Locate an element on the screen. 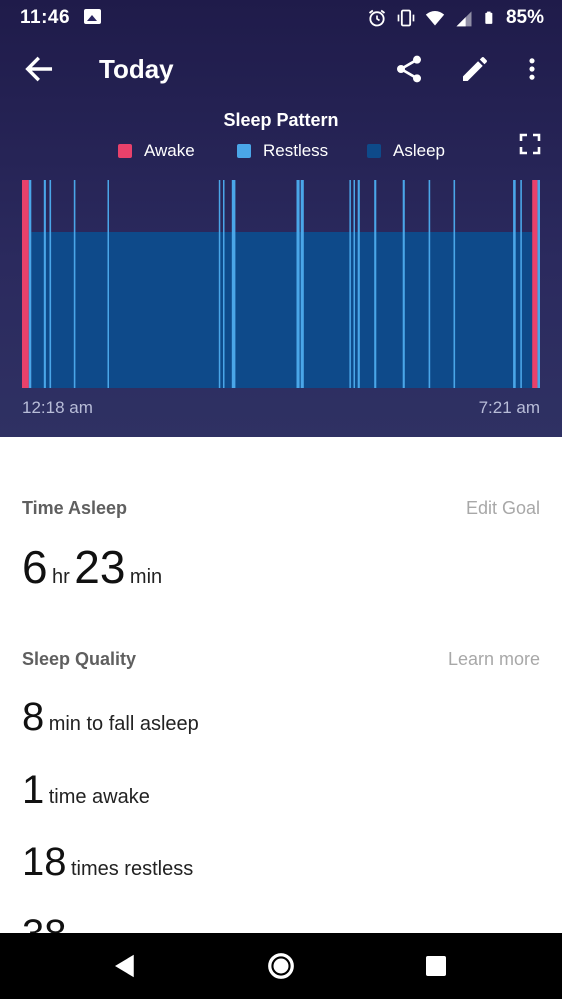 The width and height of the screenshot is (562, 999). back-arrow-icon is located at coordinates (39, 69).